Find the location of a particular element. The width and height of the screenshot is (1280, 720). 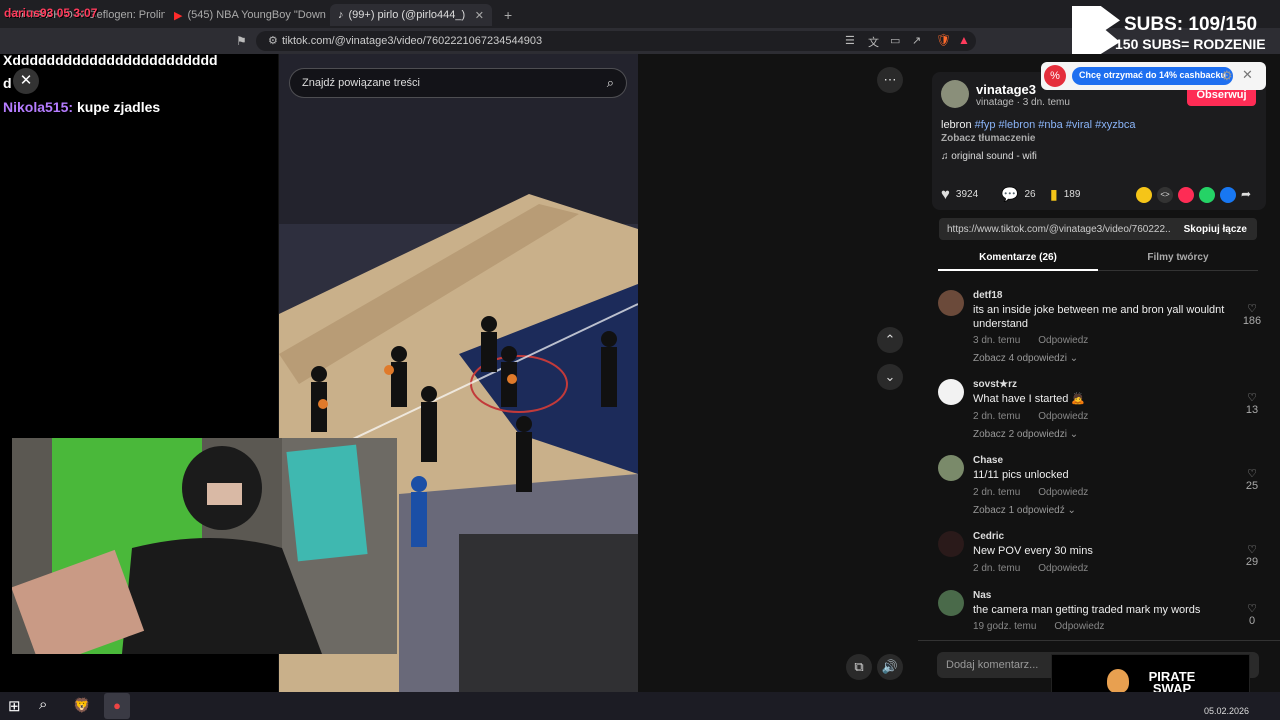

subs-goal: 150 SUBS= RODZENIE is located at coordinates (1190, 44).